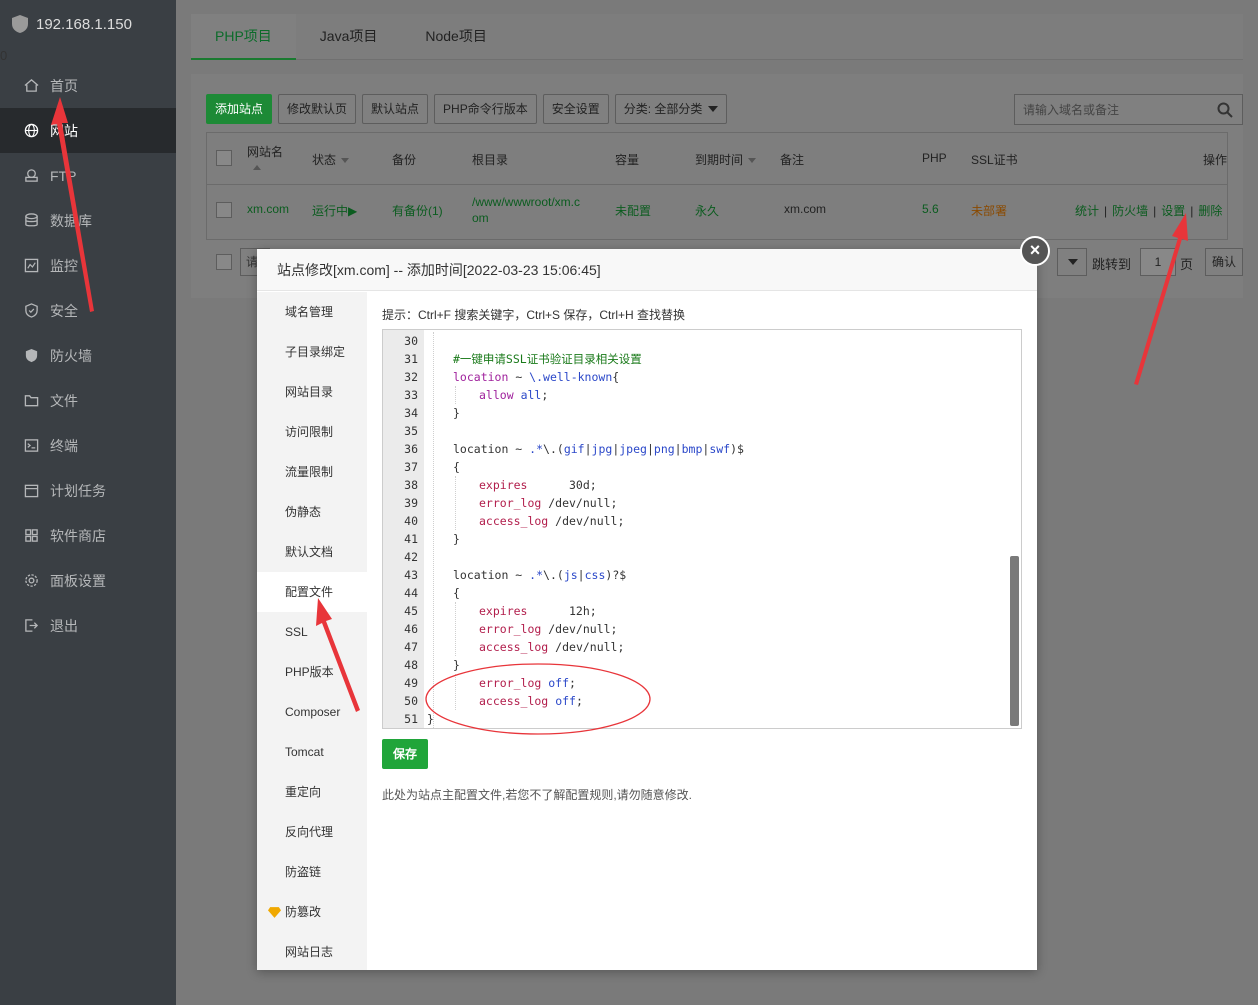 Image resolution: width=1258 pixels, height=1005 pixels. I want to click on modal-menu-item: 反向代理, so click(312, 832).